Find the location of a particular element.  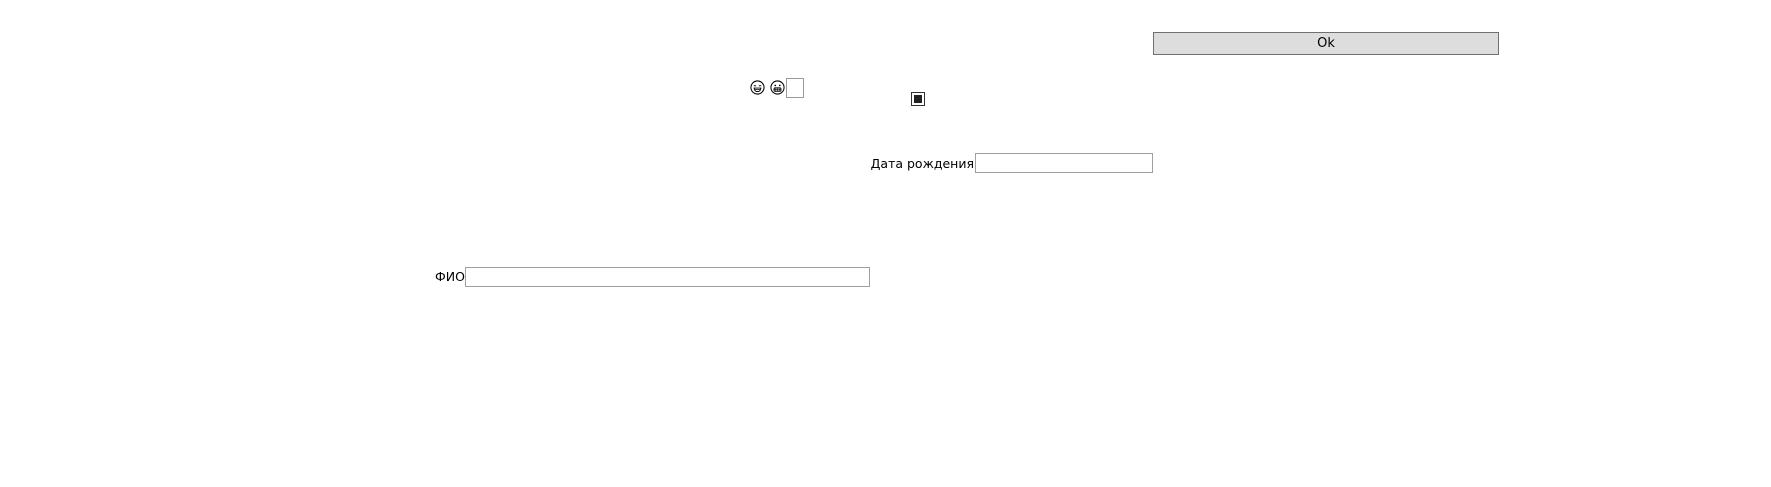

checkbox-indeterminate-mark is located at coordinates (918, 99).